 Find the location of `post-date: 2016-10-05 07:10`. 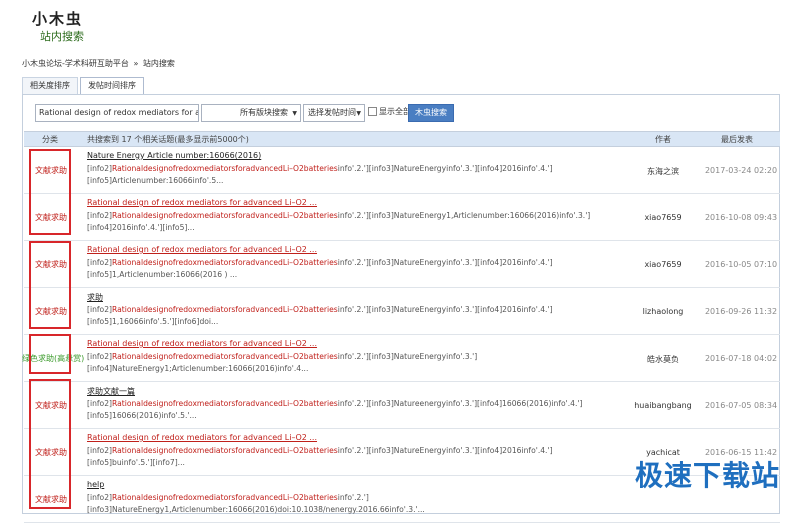

post-date: 2016-10-05 07:10 is located at coordinates (741, 264).